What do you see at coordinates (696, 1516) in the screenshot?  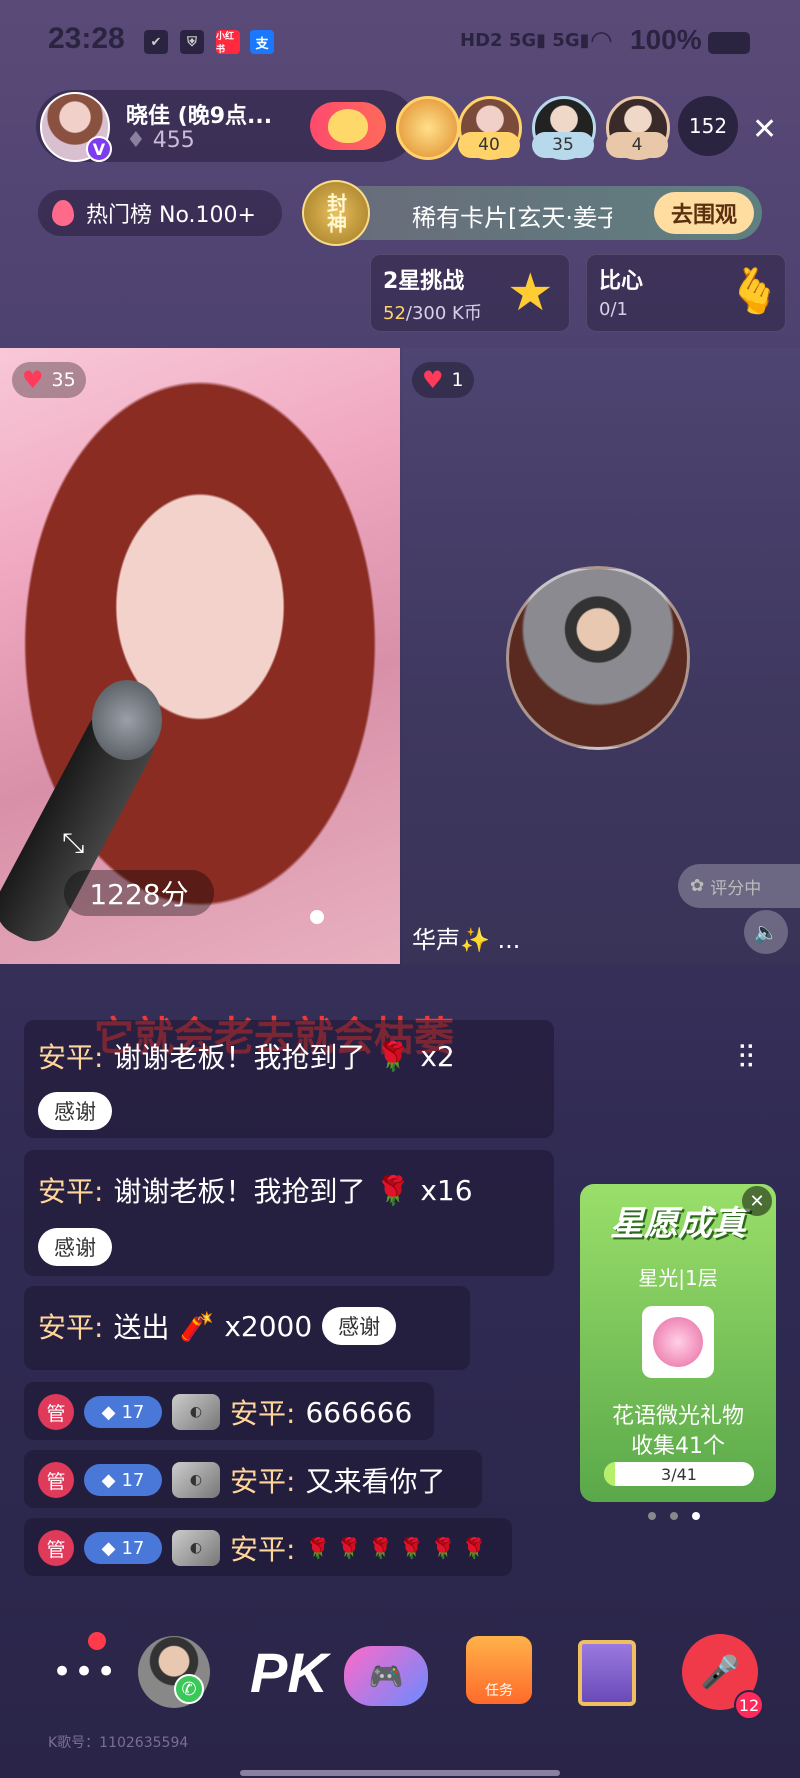 I see `carousel-dot-active` at bounding box center [696, 1516].